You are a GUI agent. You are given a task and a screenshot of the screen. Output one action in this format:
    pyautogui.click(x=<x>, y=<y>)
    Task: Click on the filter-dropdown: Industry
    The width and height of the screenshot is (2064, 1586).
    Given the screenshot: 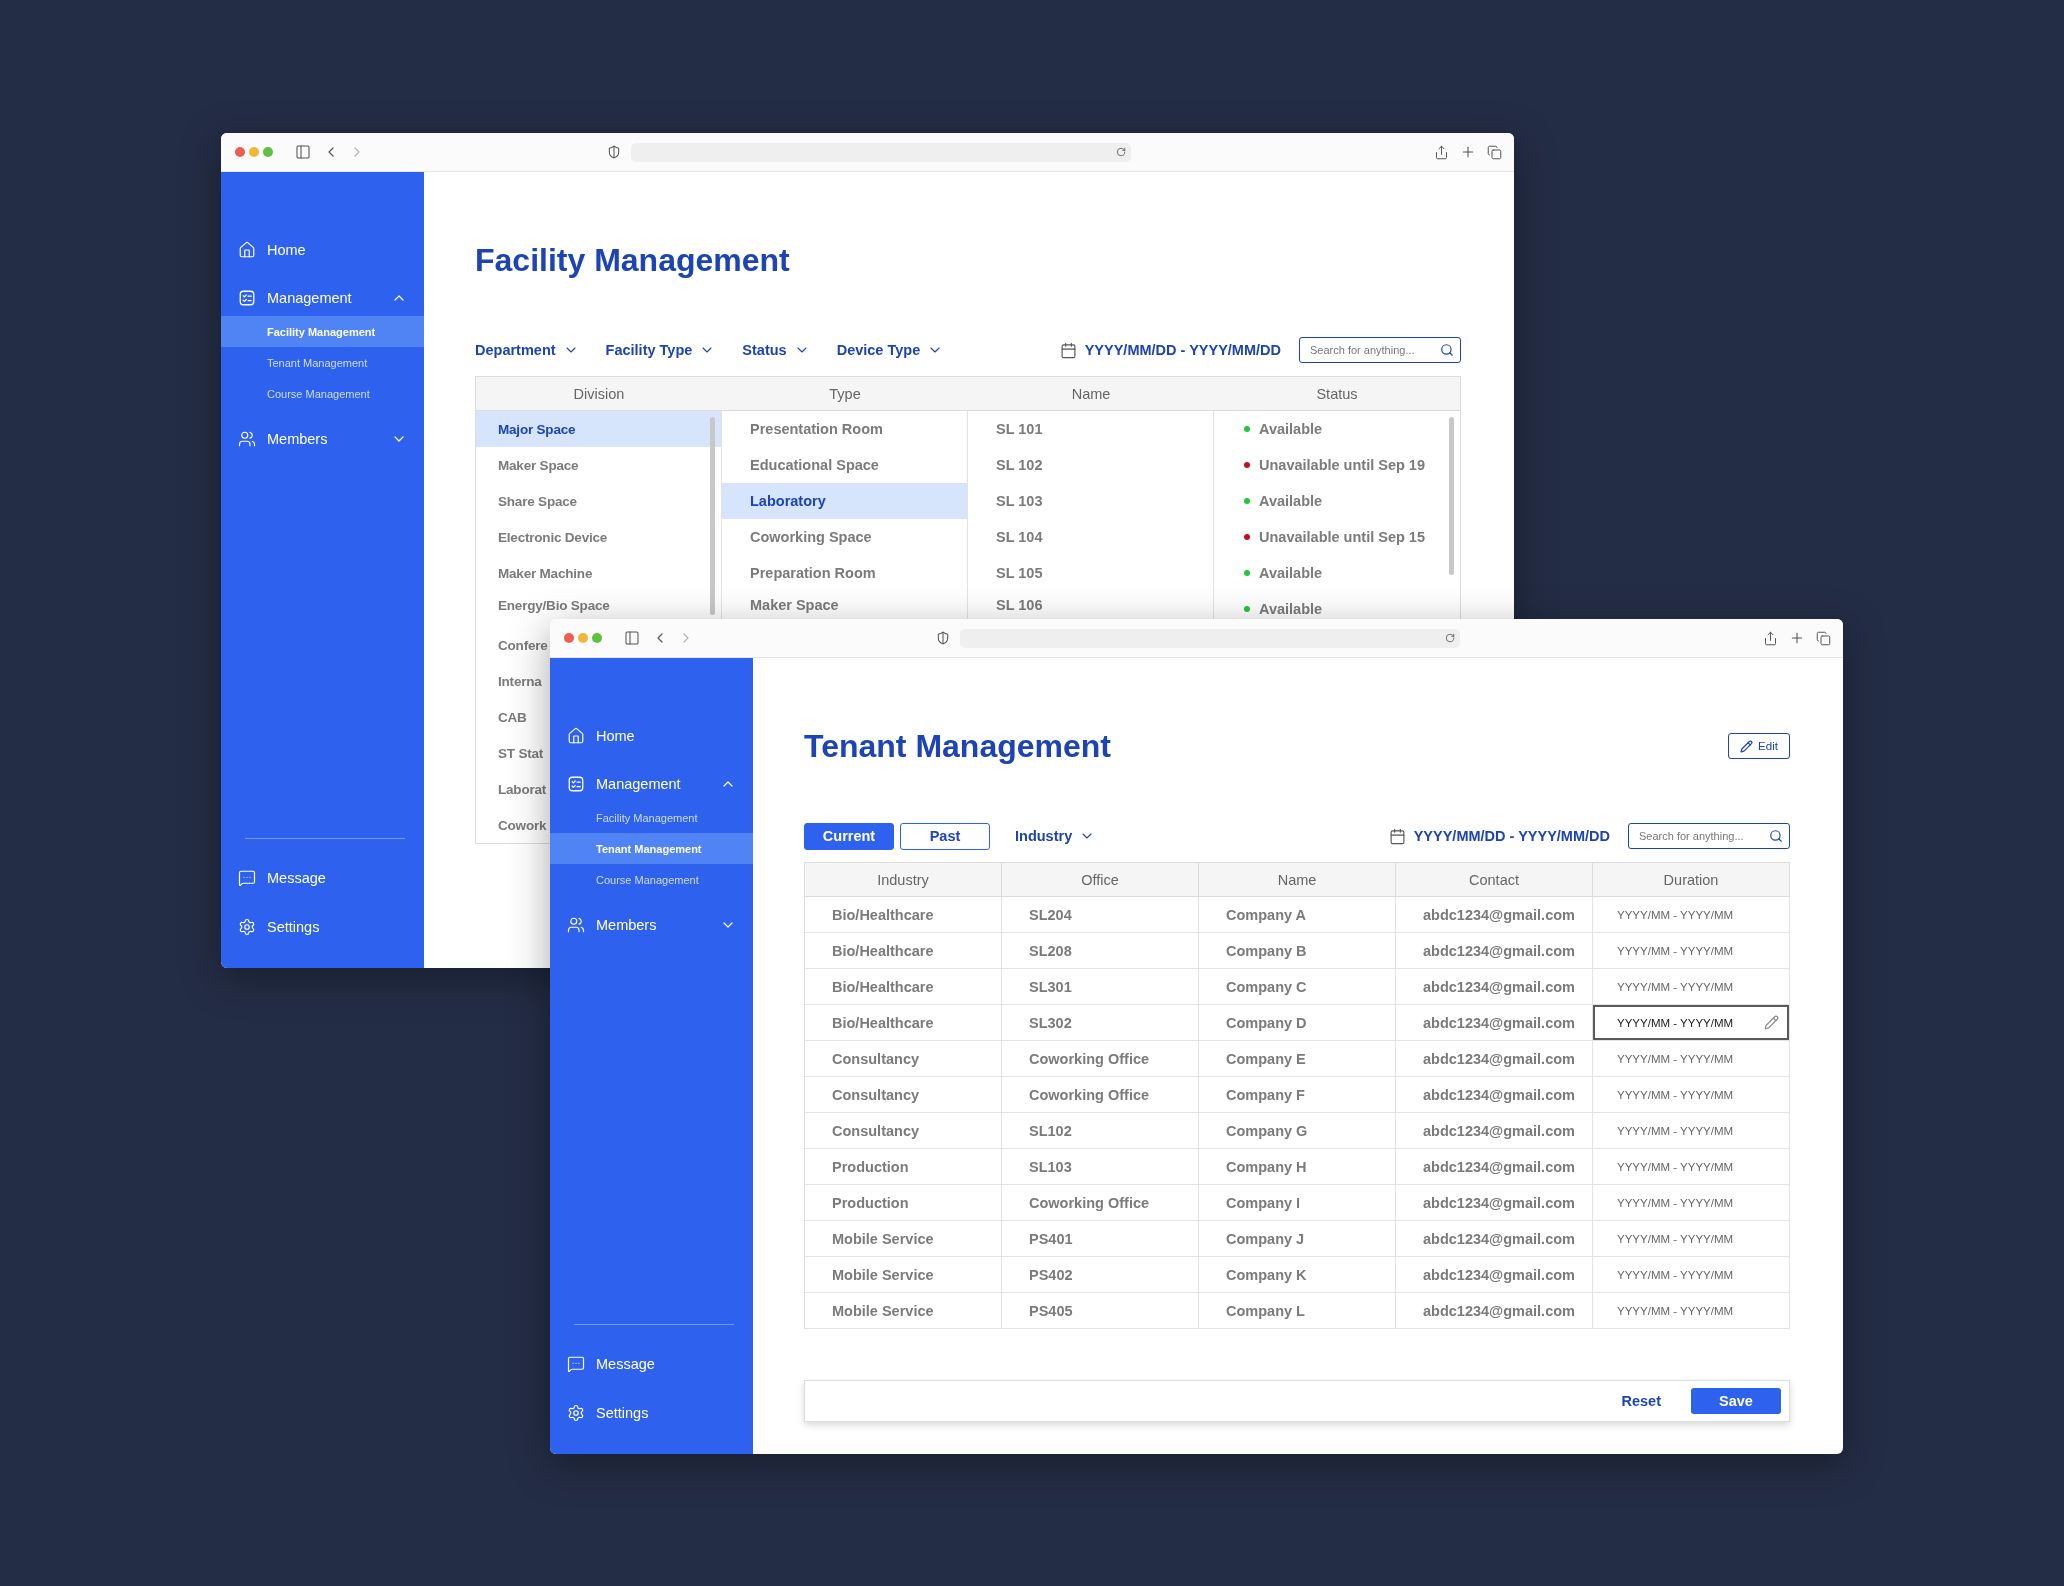 What is the action you would take?
    pyautogui.click(x=1055, y=836)
    